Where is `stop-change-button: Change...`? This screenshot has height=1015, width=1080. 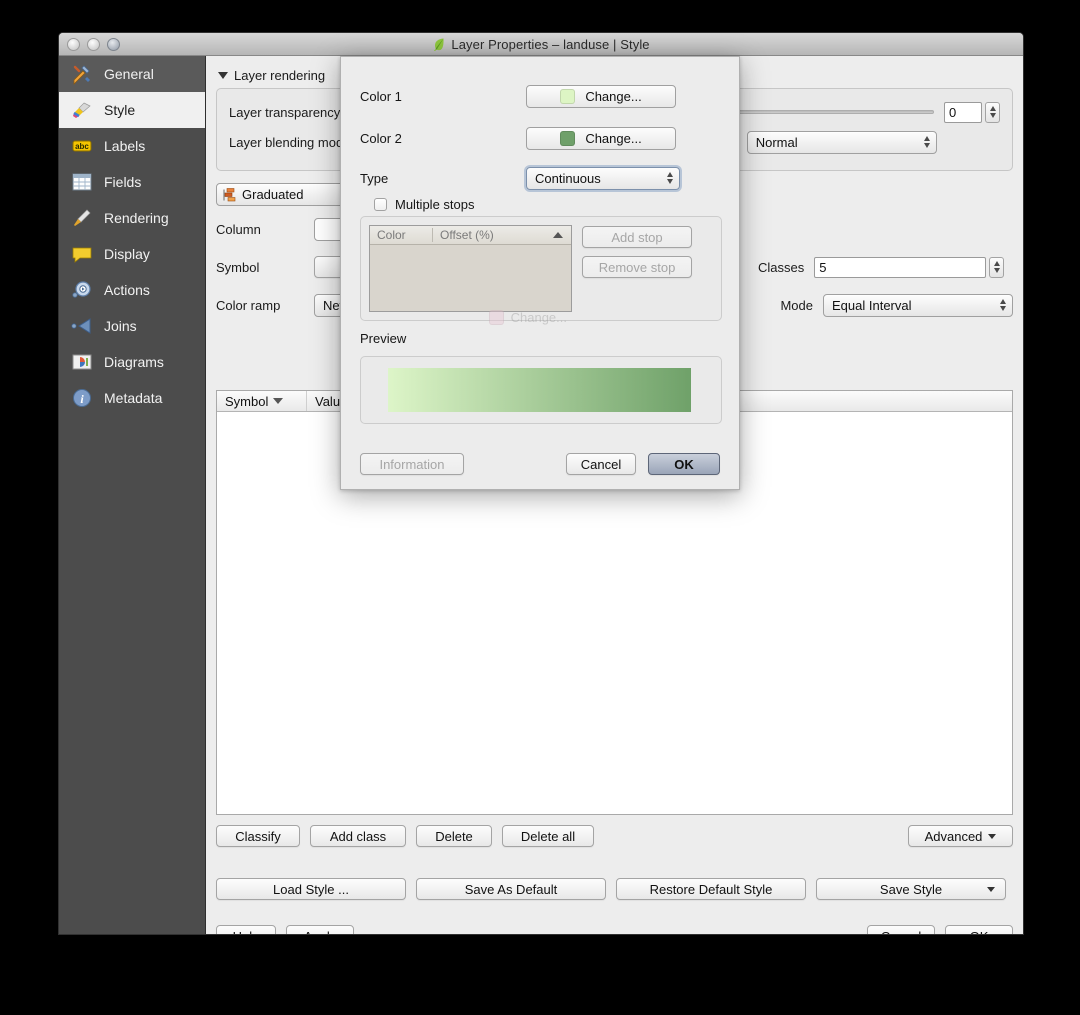
stop-change-button: Change... is located at coordinates (527, 317).